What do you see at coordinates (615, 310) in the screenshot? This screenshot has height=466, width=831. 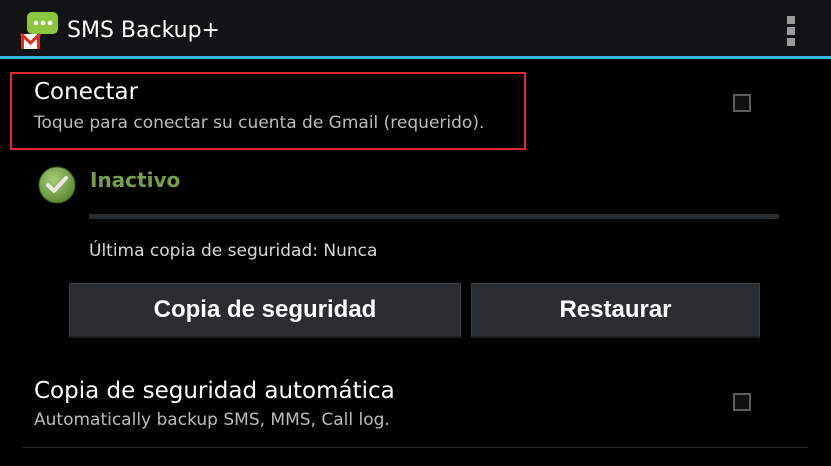 I see `restore-button: Restaurar` at bounding box center [615, 310].